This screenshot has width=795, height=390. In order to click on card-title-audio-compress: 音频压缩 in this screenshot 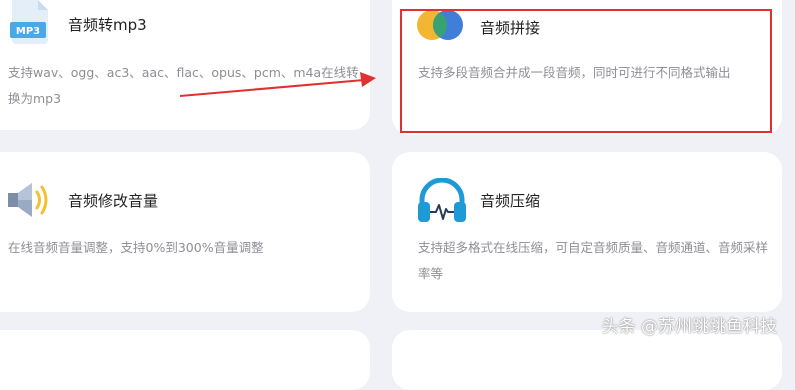, I will do `click(510, 201)`.